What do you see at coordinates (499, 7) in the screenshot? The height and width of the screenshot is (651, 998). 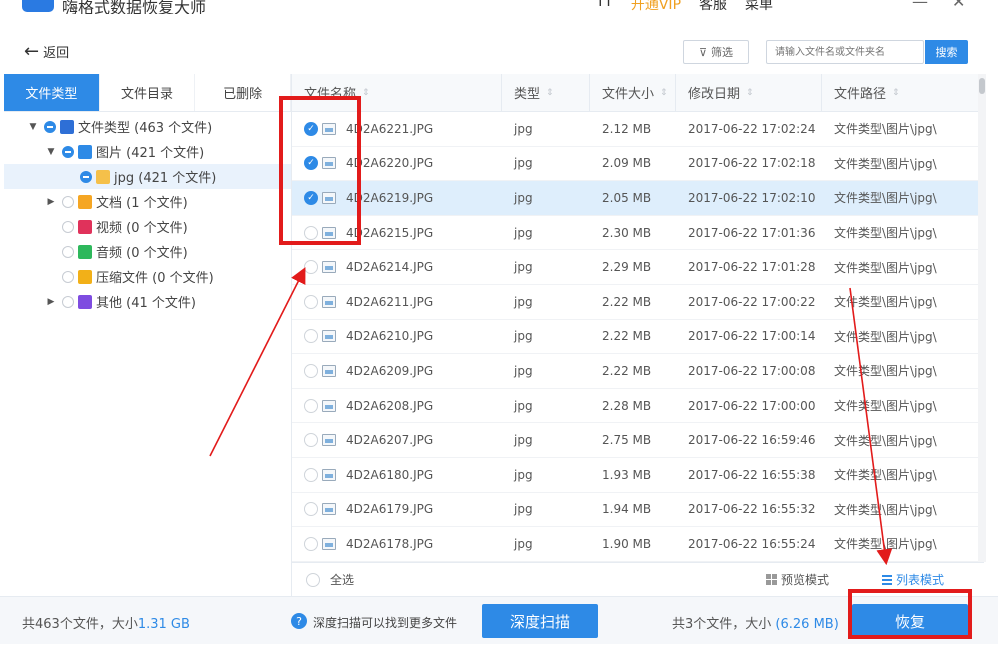 I see `title-bar: 嗨格式数据恢复大师 TT 开通VIP 客服 菜单 — ✕` at bounding box center [499, 7].